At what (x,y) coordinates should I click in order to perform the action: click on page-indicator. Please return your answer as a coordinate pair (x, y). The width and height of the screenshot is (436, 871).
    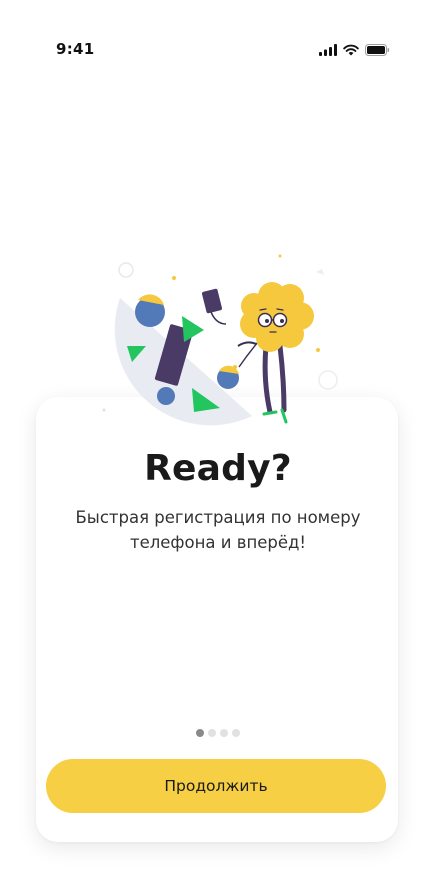
    Looking at the image, I should click on (218, 733).